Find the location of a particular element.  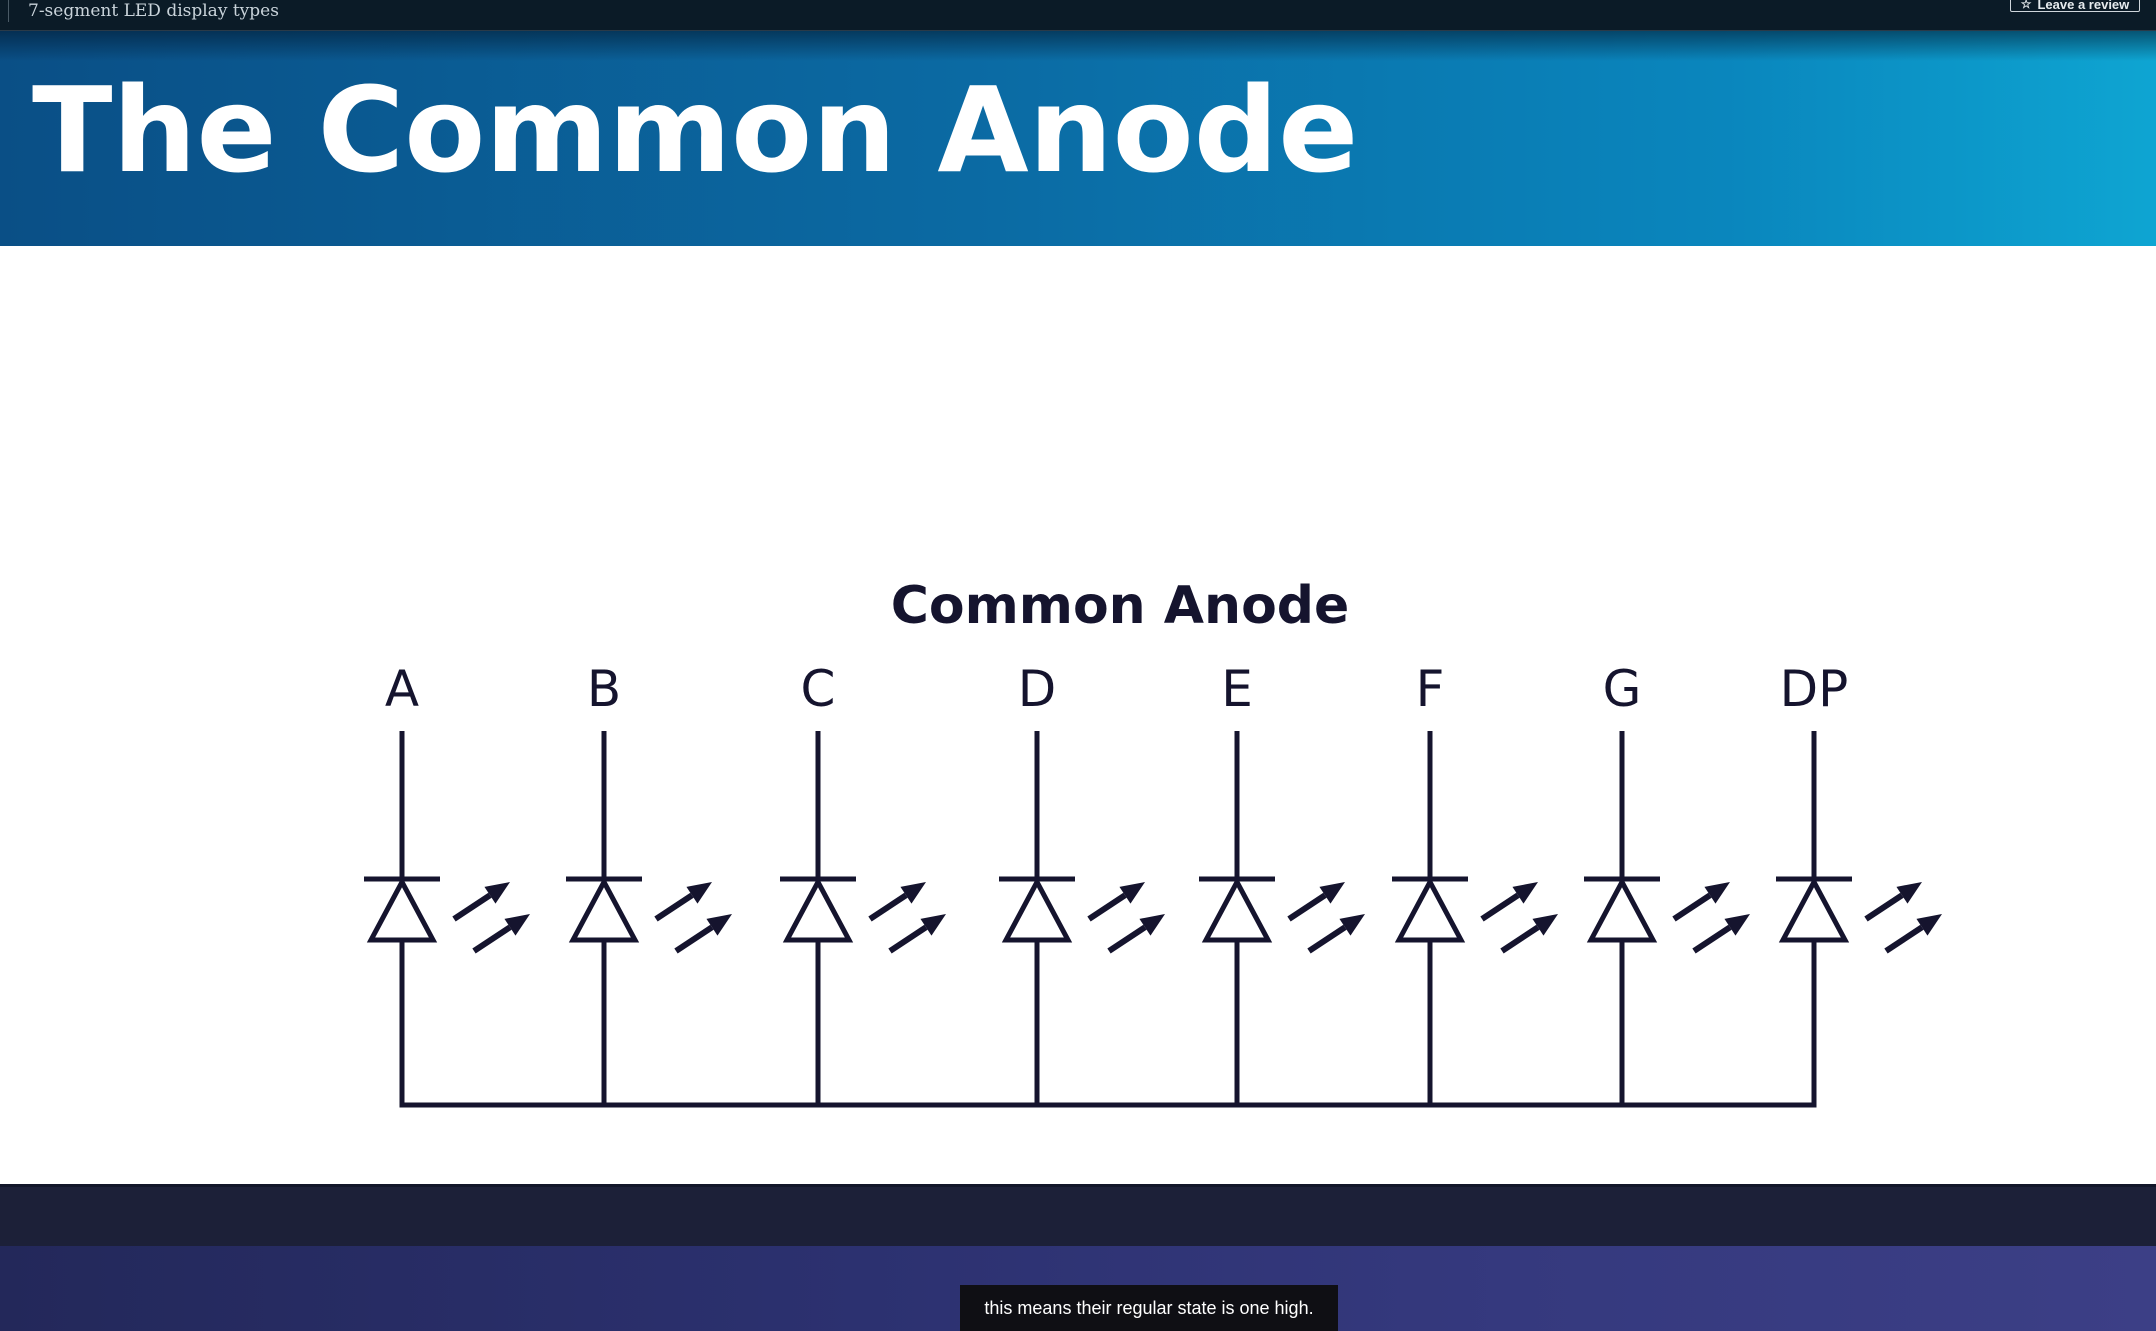

diode-triangle-c is located at coordinates (818, 909).